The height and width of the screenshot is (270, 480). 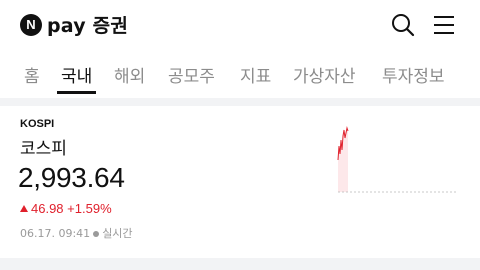 I want to click on live-dot-icon, so click(x=96, y=233).